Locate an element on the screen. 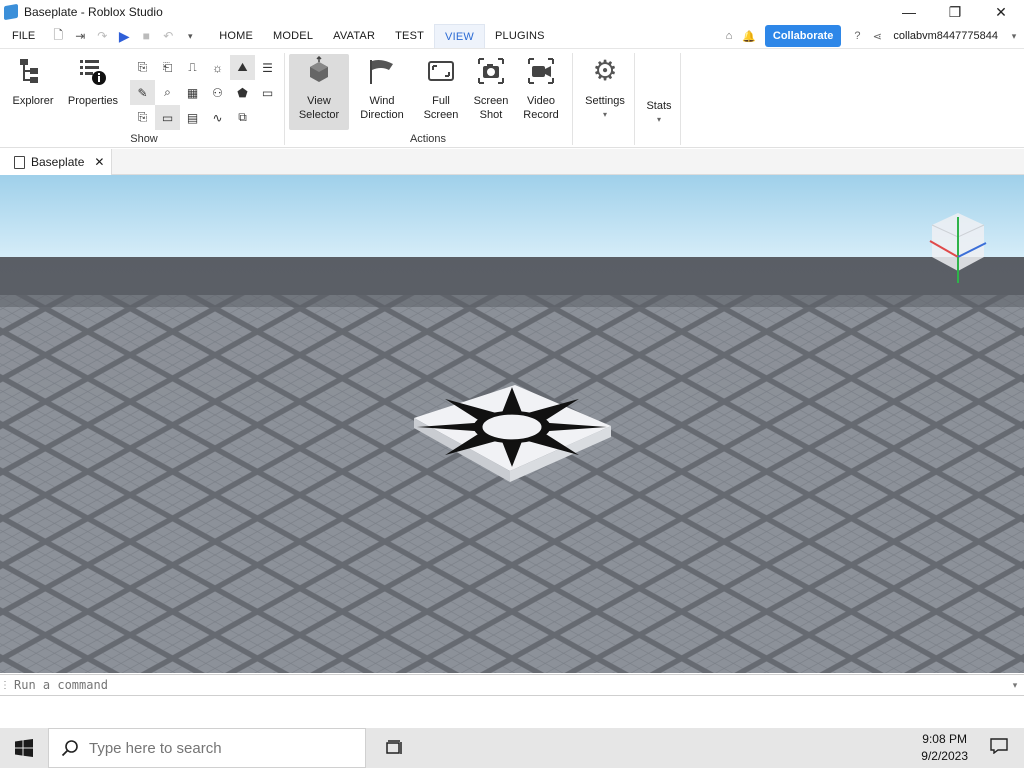 Image resolution: width=1024 pixels, height=768 pixels. settings-dropdown-icon: ▾ is located at coordinates (605, 115).